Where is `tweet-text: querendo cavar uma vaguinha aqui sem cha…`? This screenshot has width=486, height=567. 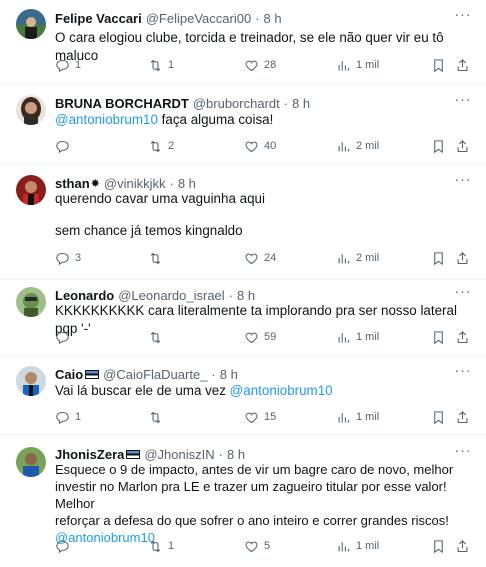
tweet-text: querendo cavar uma vaguinha aqui sem cha… is located at coordinates (262, 215).